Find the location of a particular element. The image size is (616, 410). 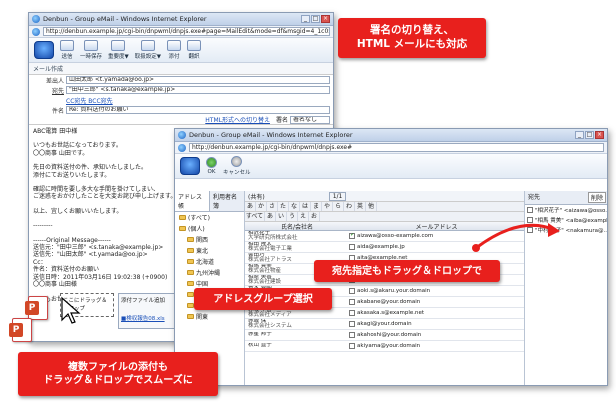

remove-button: 削除 is located at coordinates (596, 197).